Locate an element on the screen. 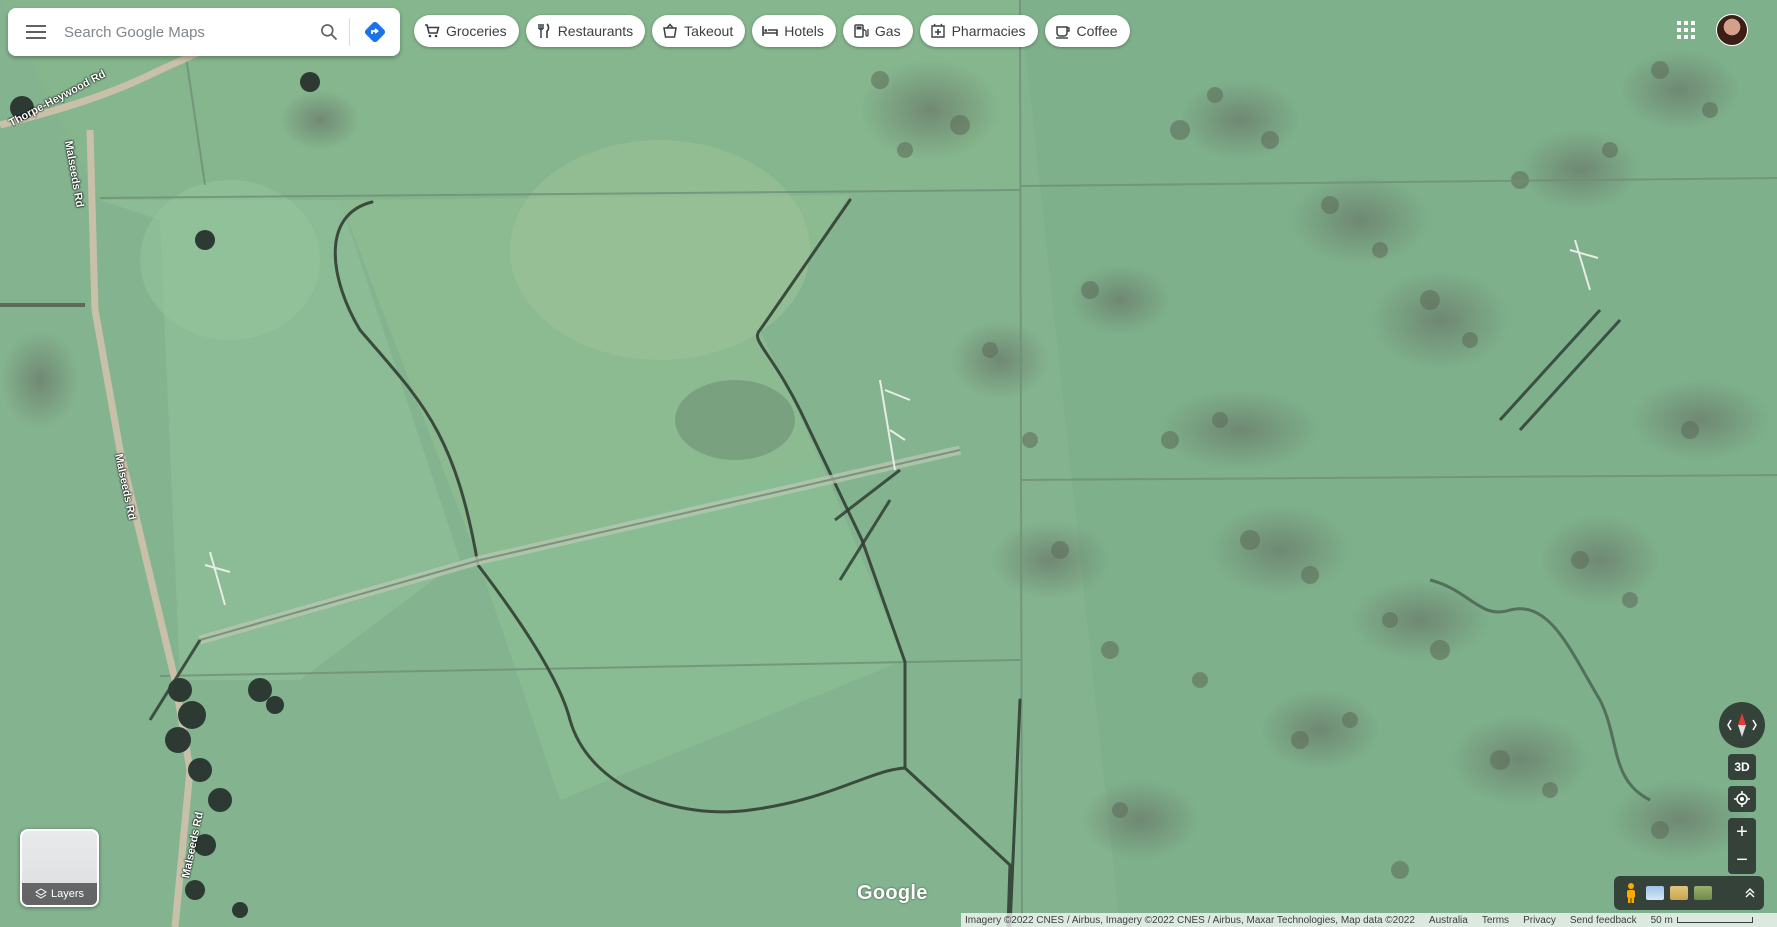  compass-button is located at coordinates (1742, 725).